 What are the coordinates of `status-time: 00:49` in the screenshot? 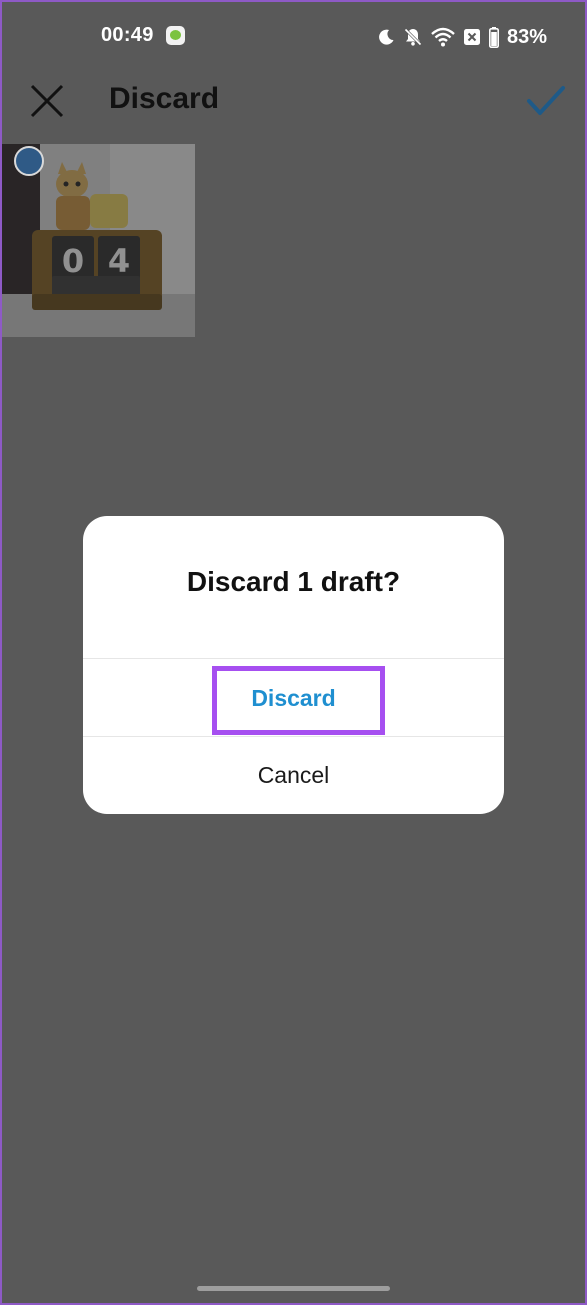 It's located at (127, 35).